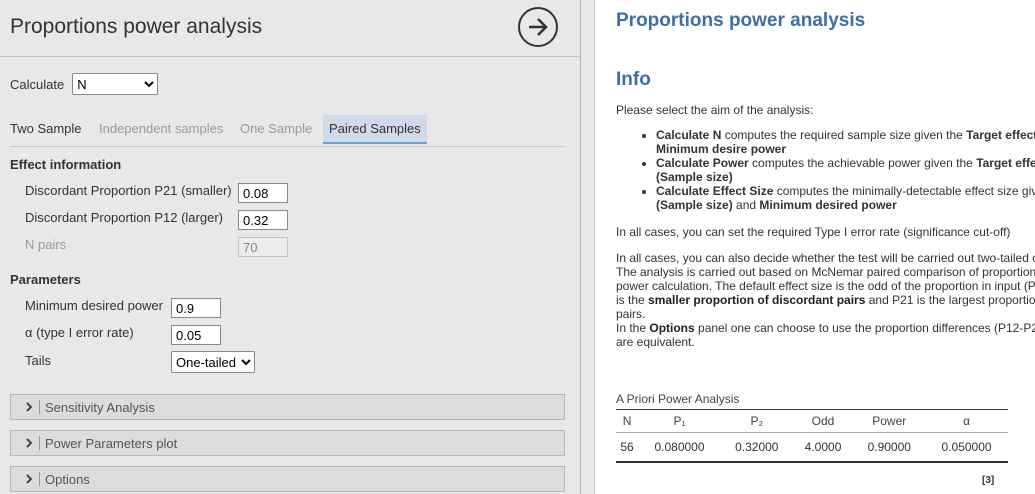  What do you see at coordinates (136, 26) in the screenshot?
I see `panel-title: Proportions power analysis` at bounding box center [136, 26].